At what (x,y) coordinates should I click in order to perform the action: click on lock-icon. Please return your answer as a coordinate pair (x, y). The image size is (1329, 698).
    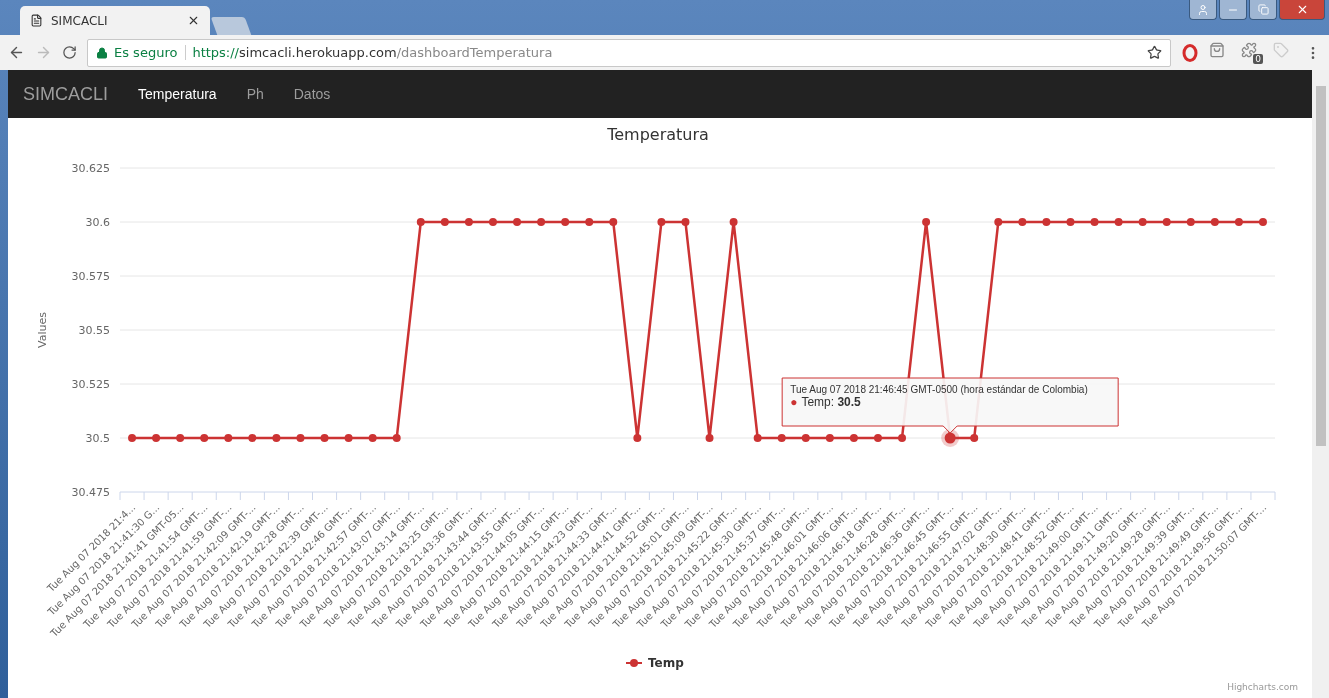
    Looking at the image, I should click on (102, 52).